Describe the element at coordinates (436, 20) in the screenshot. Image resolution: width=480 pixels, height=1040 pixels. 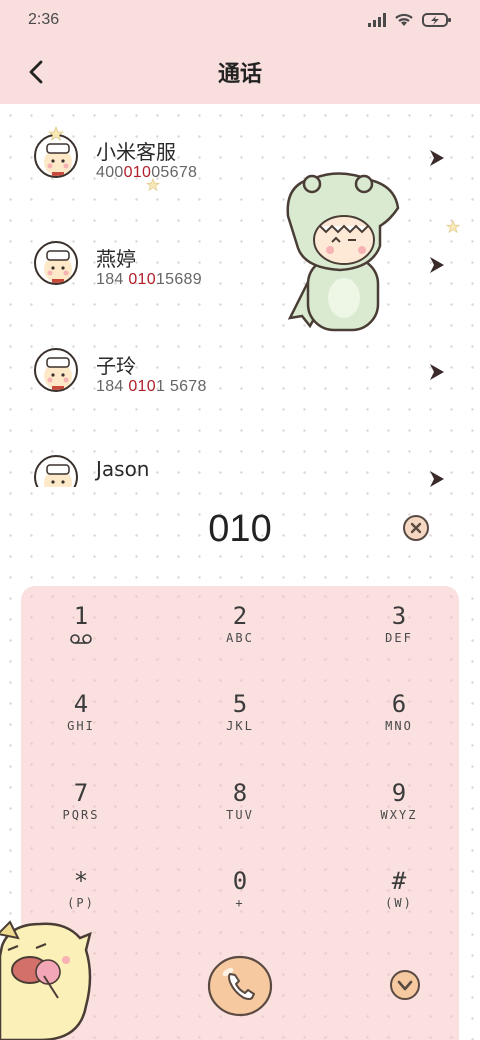
I see `battery-charging-icon` at that location.